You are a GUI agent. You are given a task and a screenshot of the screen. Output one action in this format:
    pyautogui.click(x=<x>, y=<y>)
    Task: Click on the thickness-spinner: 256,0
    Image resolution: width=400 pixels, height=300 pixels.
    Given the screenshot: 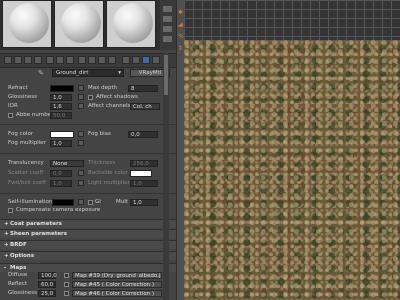 What is the action you would take?
    pyautogui.click(x=144, y=163)
    